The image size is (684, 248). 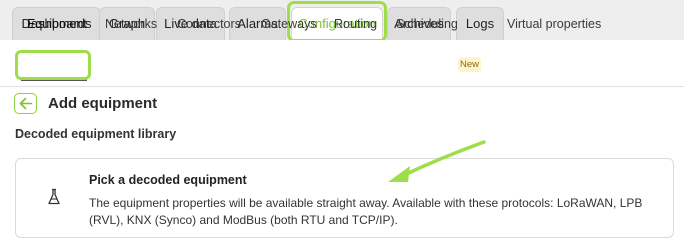 I want to click on equipment-highlight-box, so click(x=53, y=65).